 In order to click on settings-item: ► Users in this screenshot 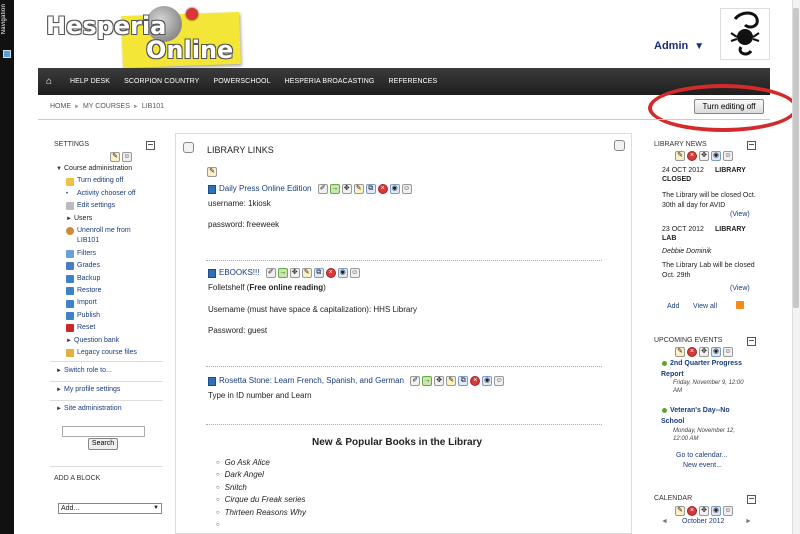, I will do `click(111, 219)`.